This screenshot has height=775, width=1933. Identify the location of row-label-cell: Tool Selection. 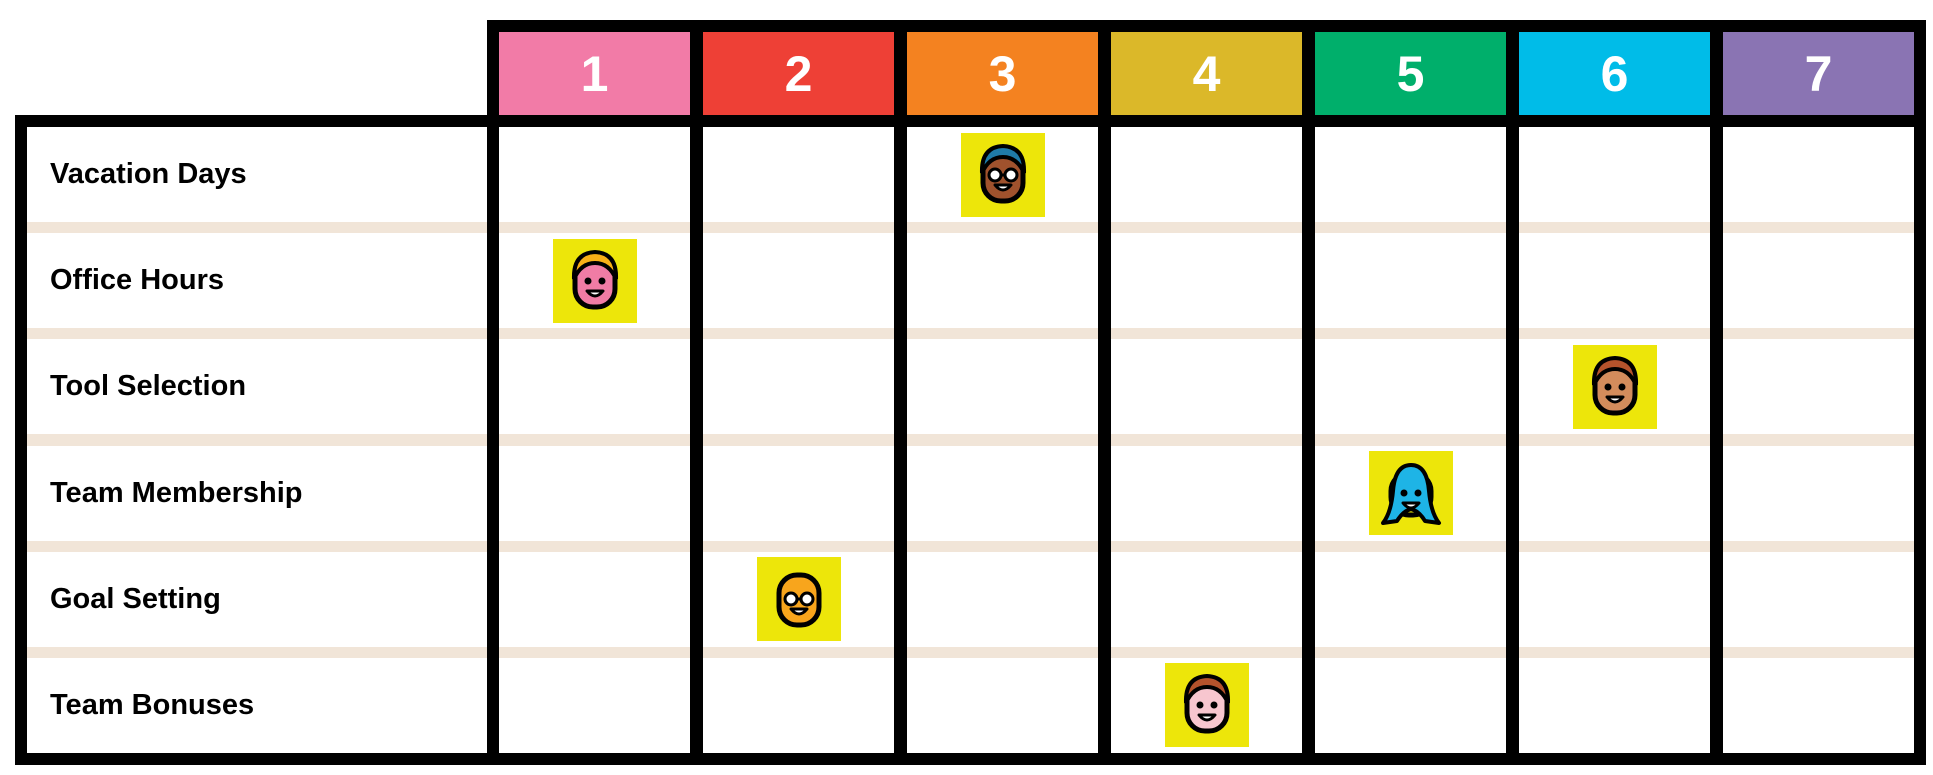
(257, 387).